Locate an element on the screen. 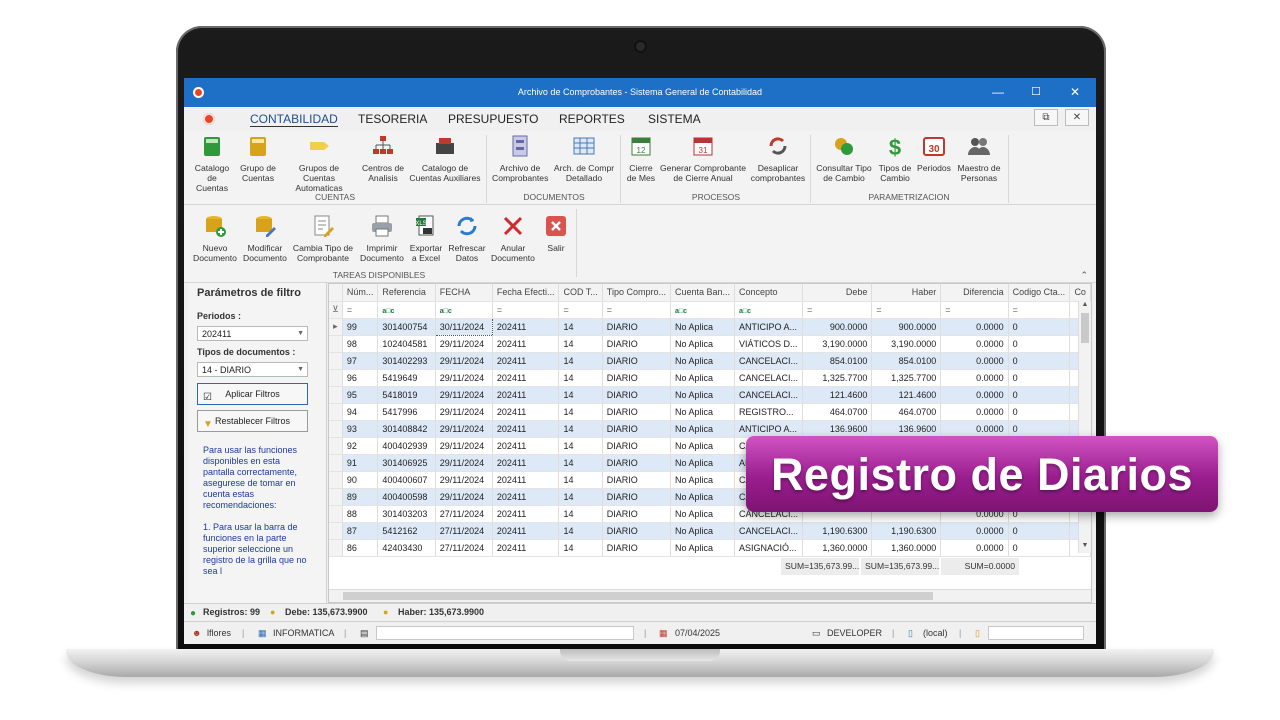  close-child-icon: ✕ is located at coordinates (1077, 117).